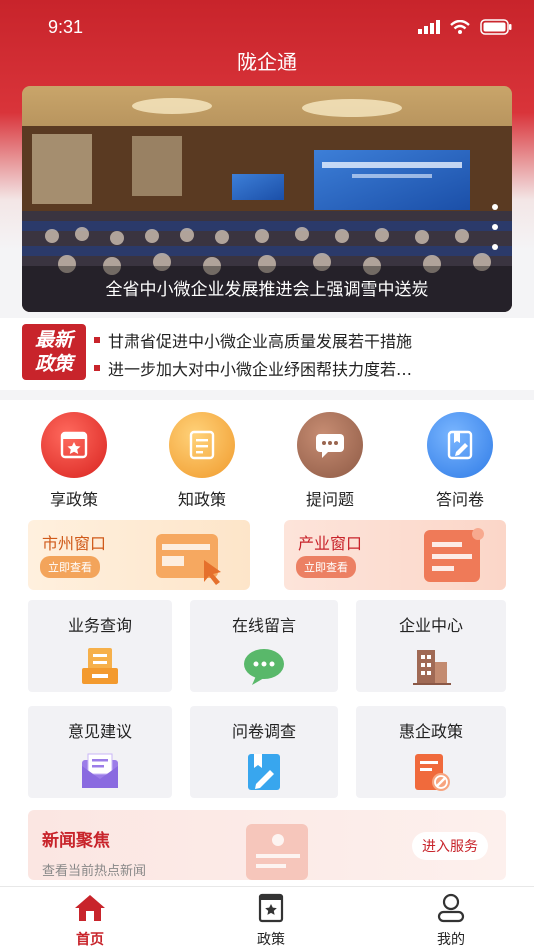 This screenshot has width=534, height=950. I want to click on policy-star-icon, so click(74, 445).